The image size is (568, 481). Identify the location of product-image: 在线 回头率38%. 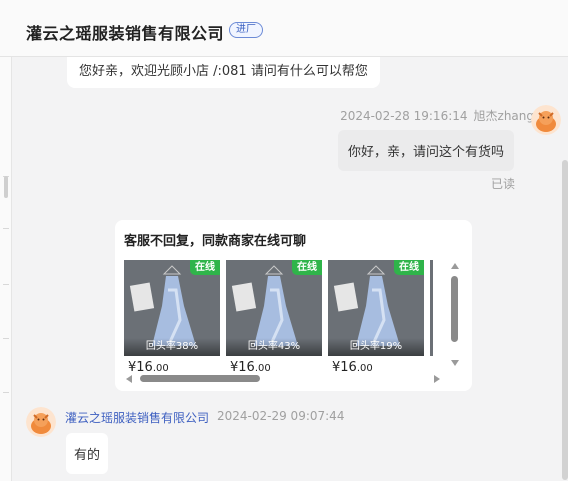
(172, 308).